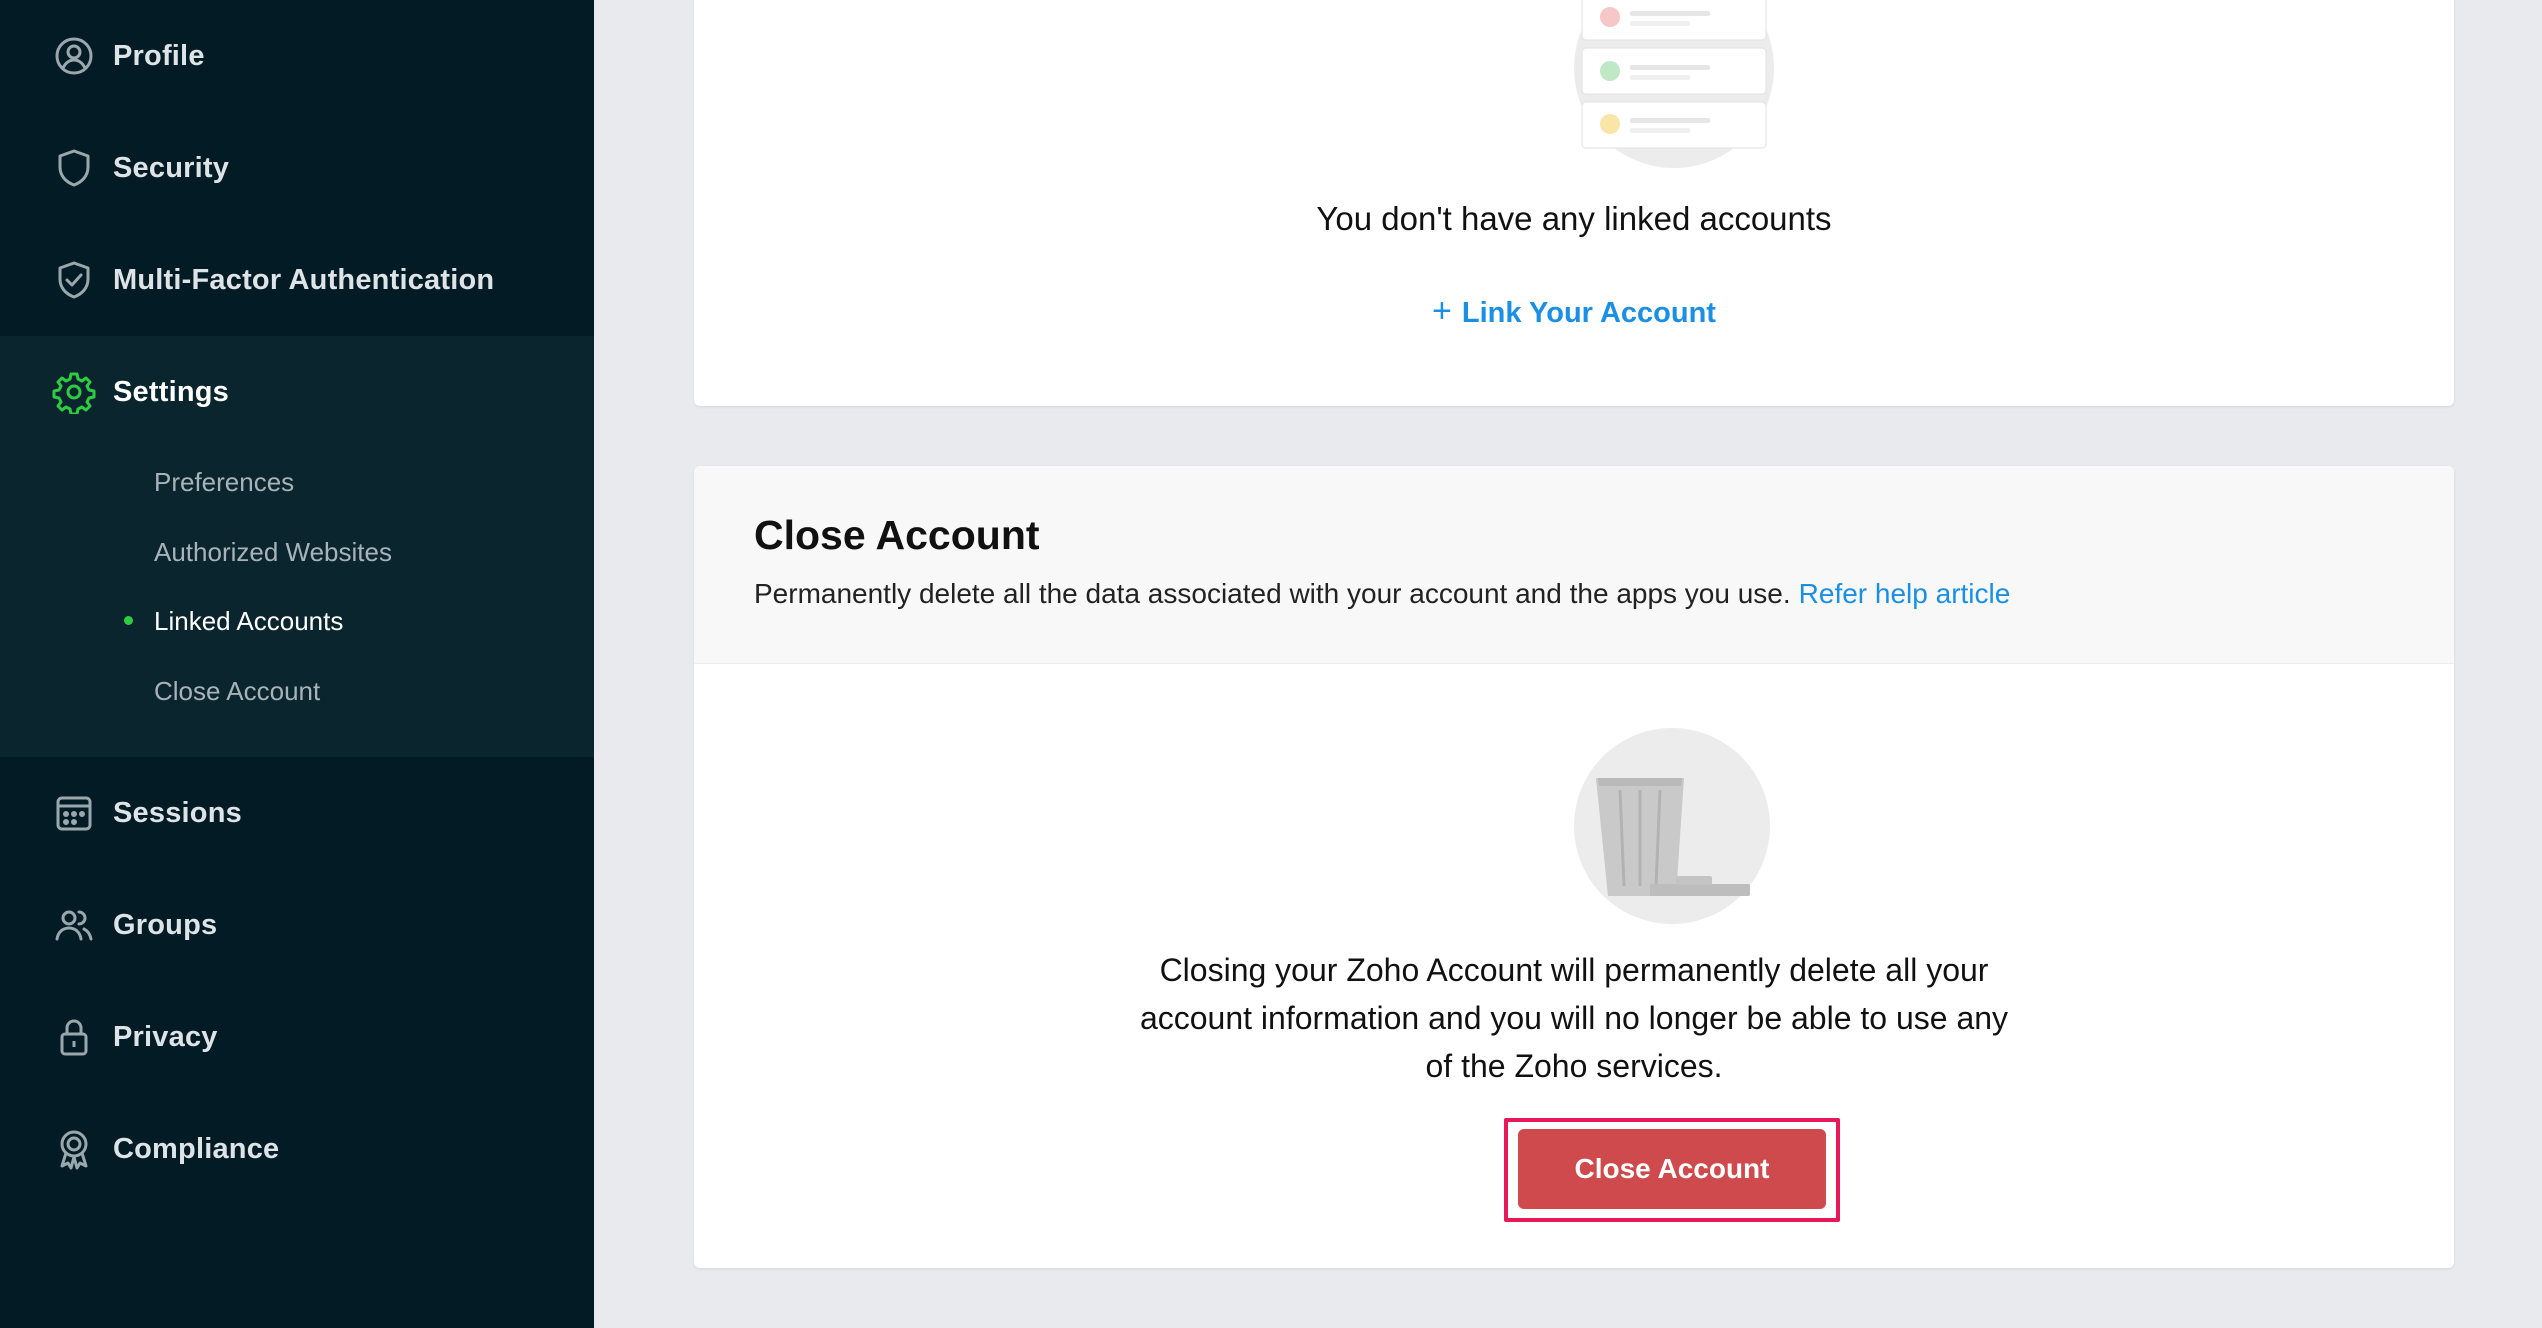 This screenshot has height=1328, width=2542. I want to click on sidebar-subitem-authorized-websites: Authorized Websites, so click(273, 552).